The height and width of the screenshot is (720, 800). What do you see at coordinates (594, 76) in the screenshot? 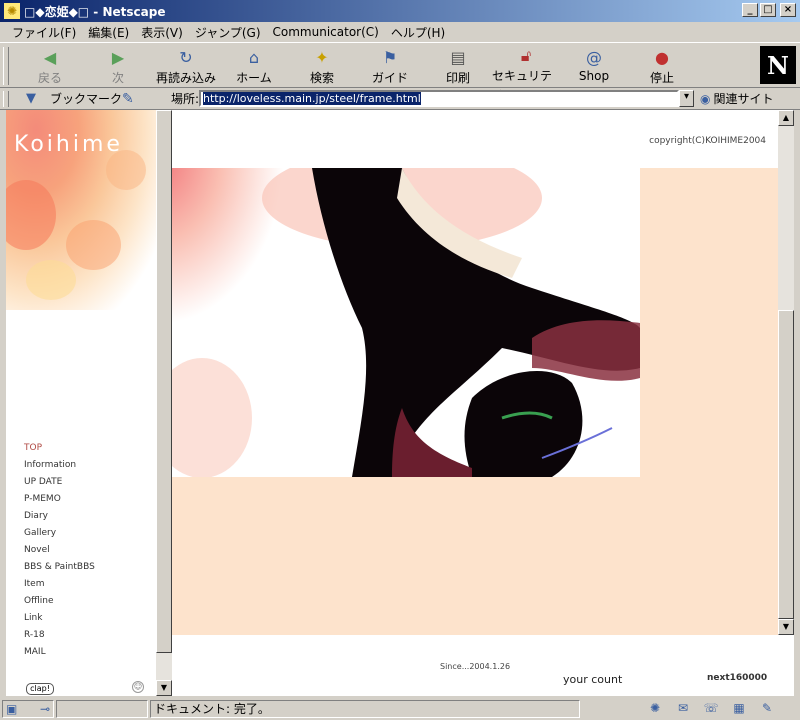
I see `shop-label: Shop` at bounding box center [594, 76].